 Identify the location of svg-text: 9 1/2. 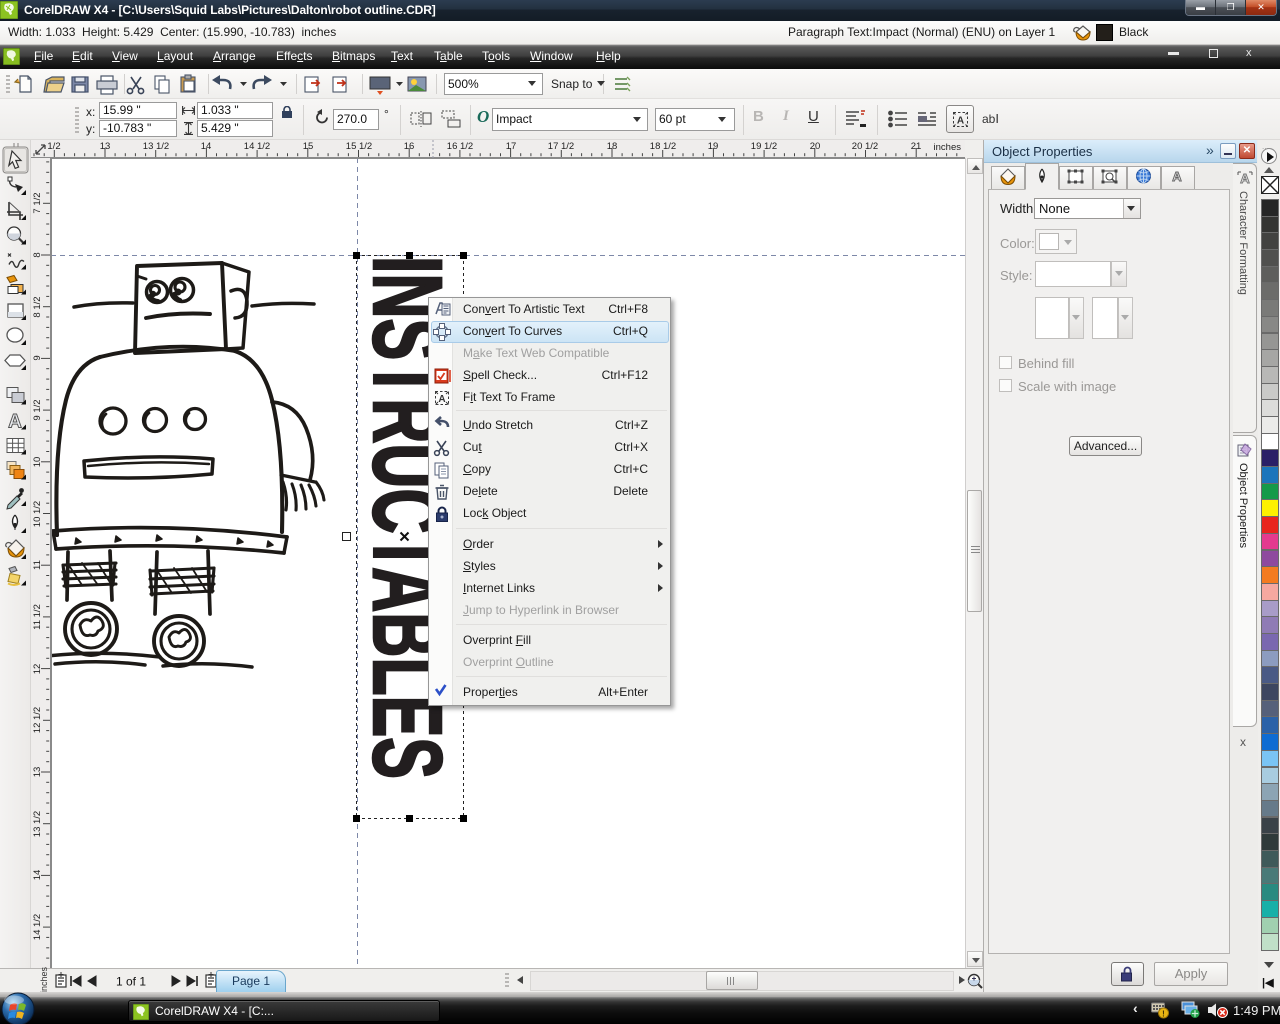
(37, 409).